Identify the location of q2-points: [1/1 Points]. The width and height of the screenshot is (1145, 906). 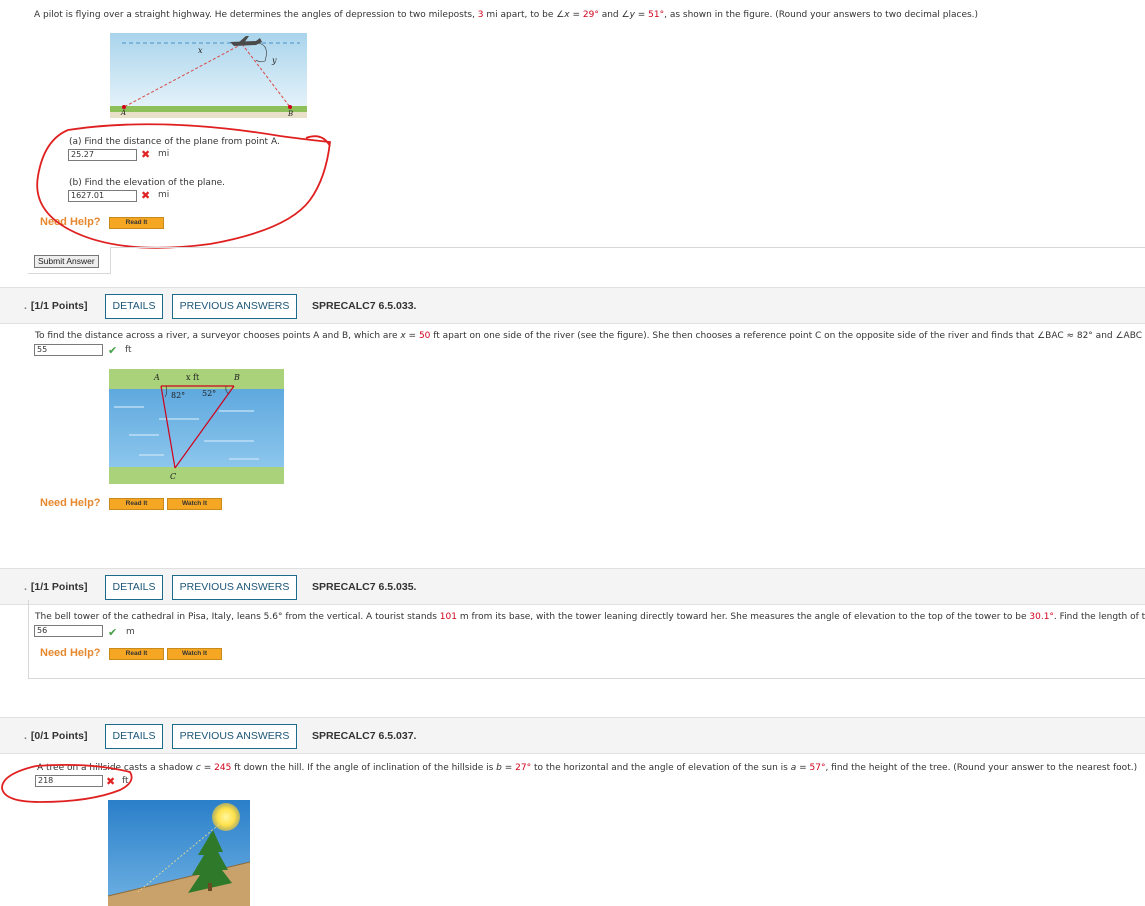
(56, 306).